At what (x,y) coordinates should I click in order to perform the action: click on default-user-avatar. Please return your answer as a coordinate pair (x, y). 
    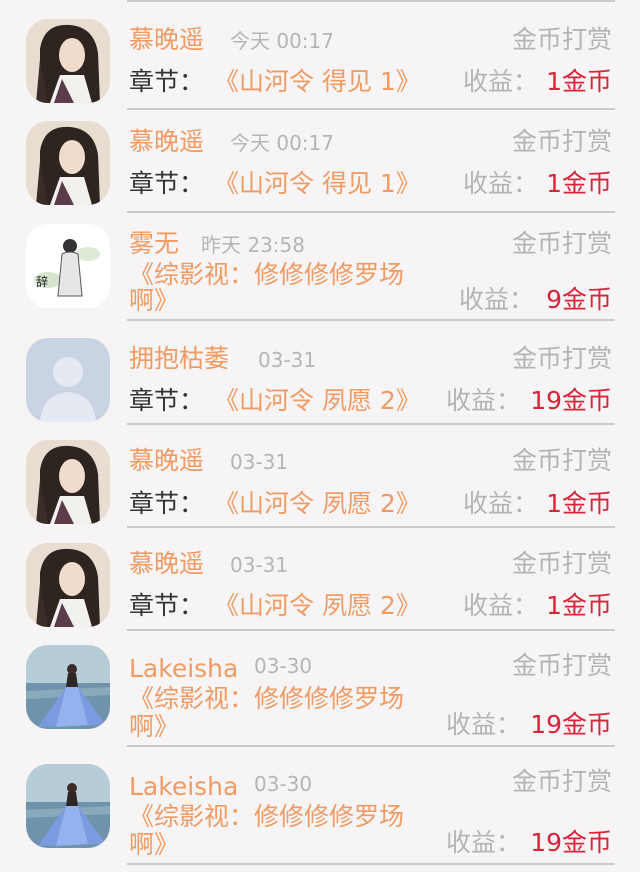
    Looking at the image, I should click on (68, 380).